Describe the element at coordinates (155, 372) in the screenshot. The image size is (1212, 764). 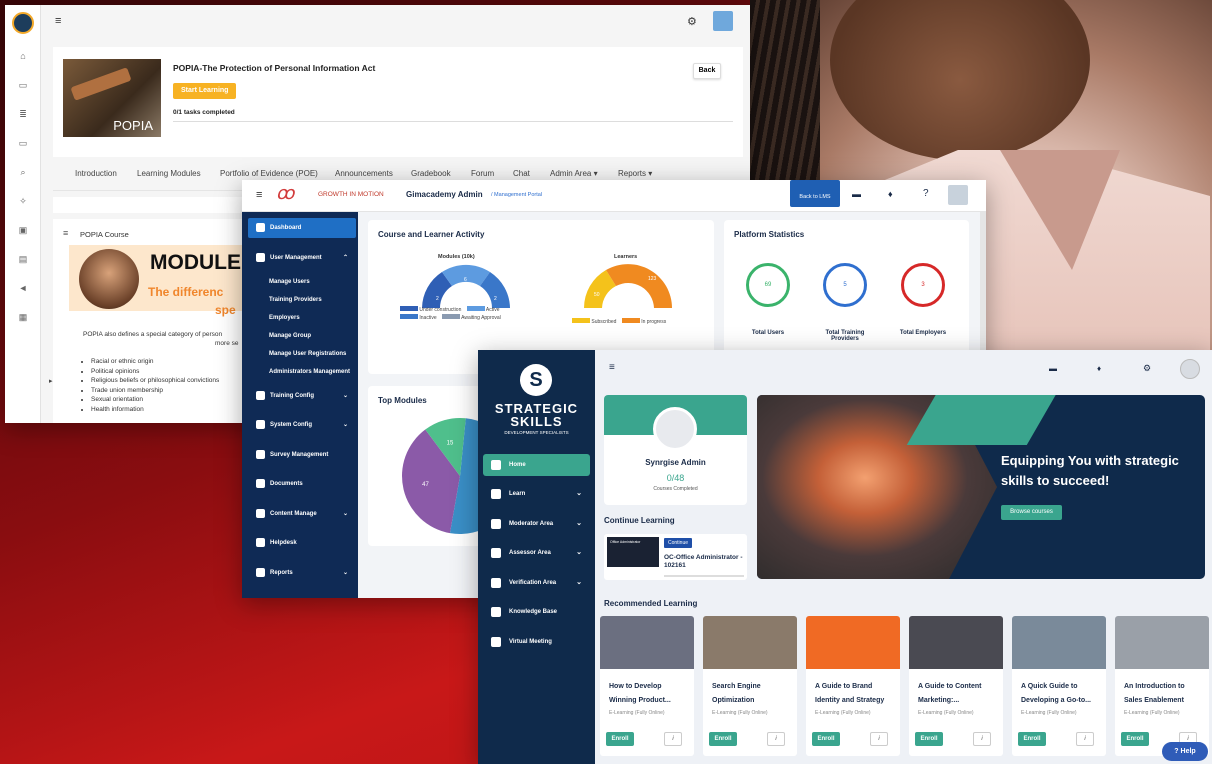
I see `list-item: Political opinions` at that location.